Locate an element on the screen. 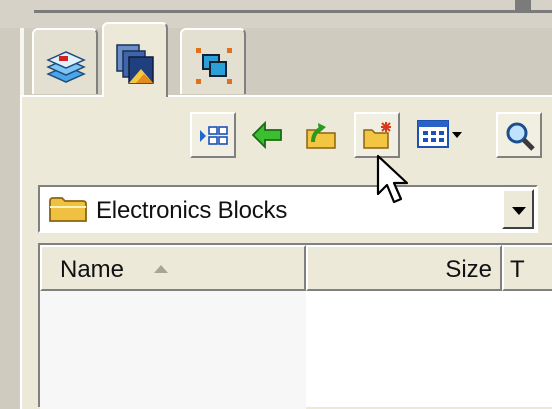 This screenshot has width=552, height=409. window-top-strip is located at coordinates (276, 14).